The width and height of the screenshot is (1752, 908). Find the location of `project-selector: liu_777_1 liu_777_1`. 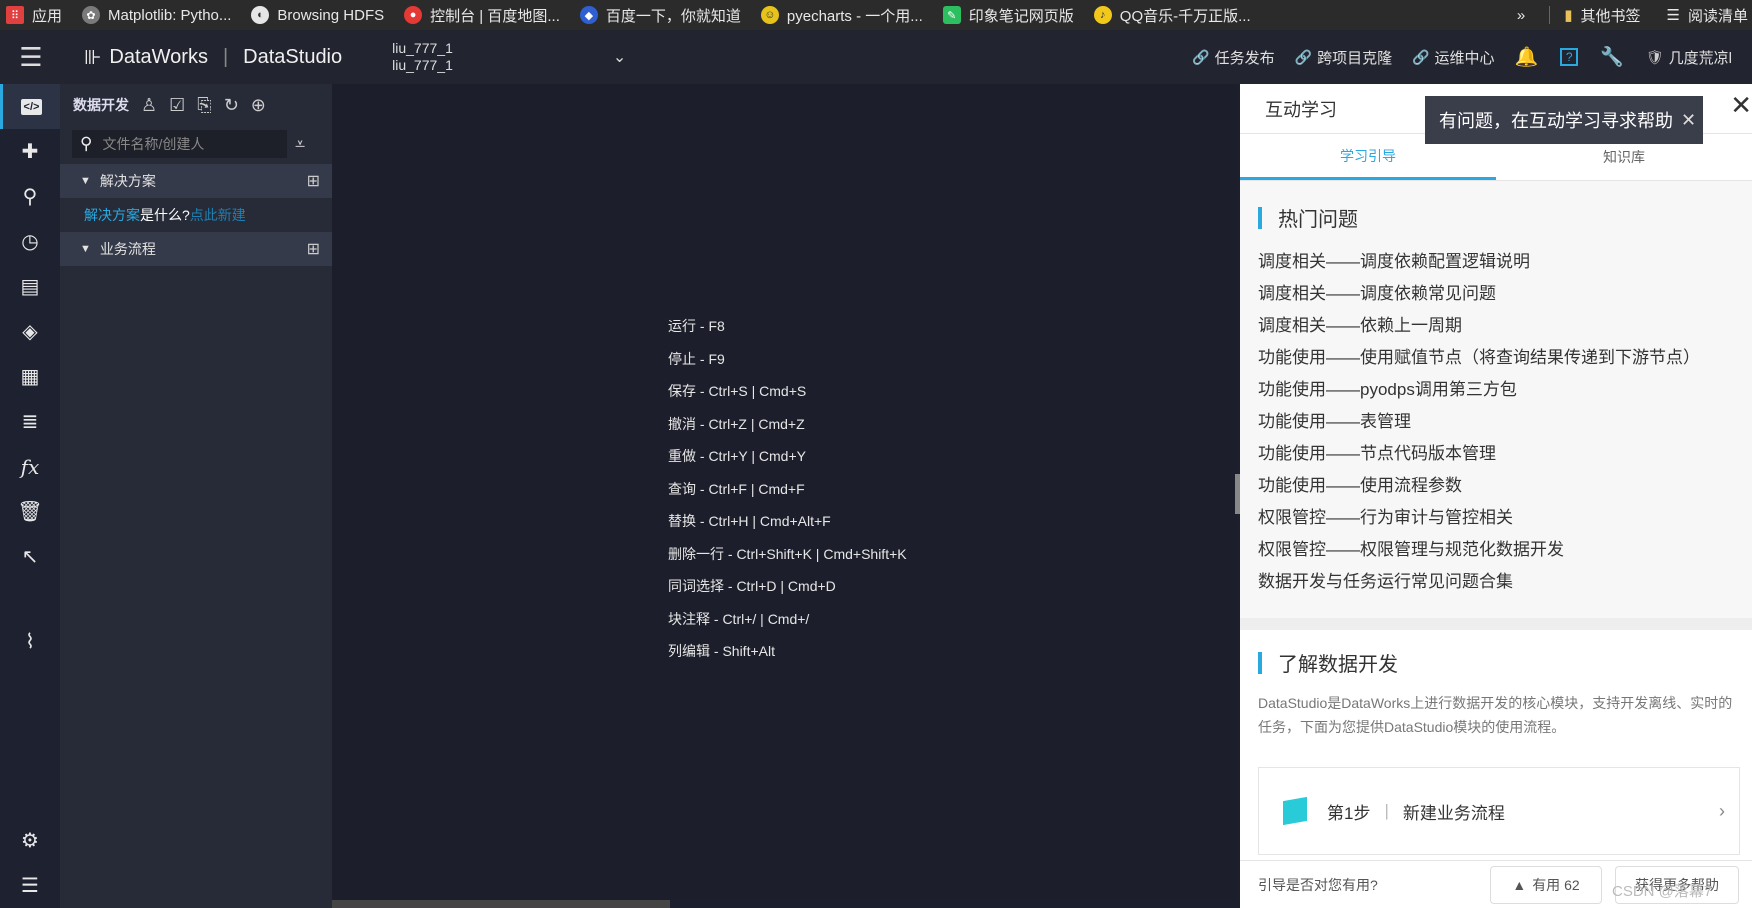

project-selector: liu_777_1 liu_777_1 is located at coordinates (422, 57).